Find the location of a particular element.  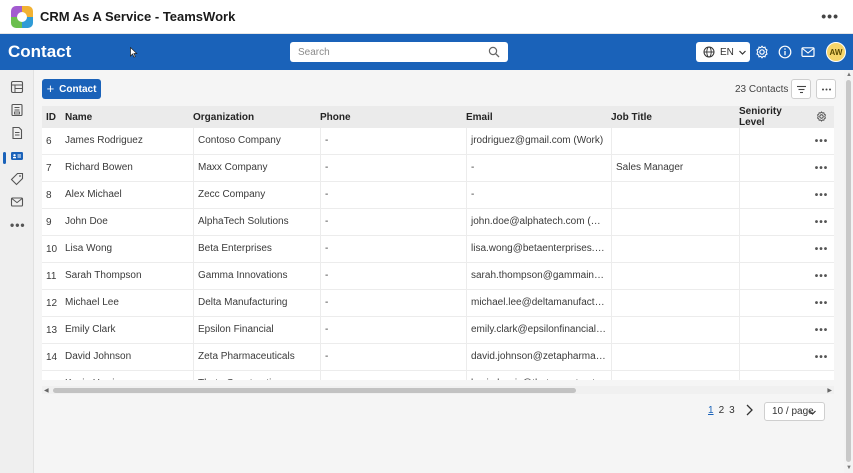

app-title: CRM As A Service - TeamsWork is located at coordinates (138, 16).